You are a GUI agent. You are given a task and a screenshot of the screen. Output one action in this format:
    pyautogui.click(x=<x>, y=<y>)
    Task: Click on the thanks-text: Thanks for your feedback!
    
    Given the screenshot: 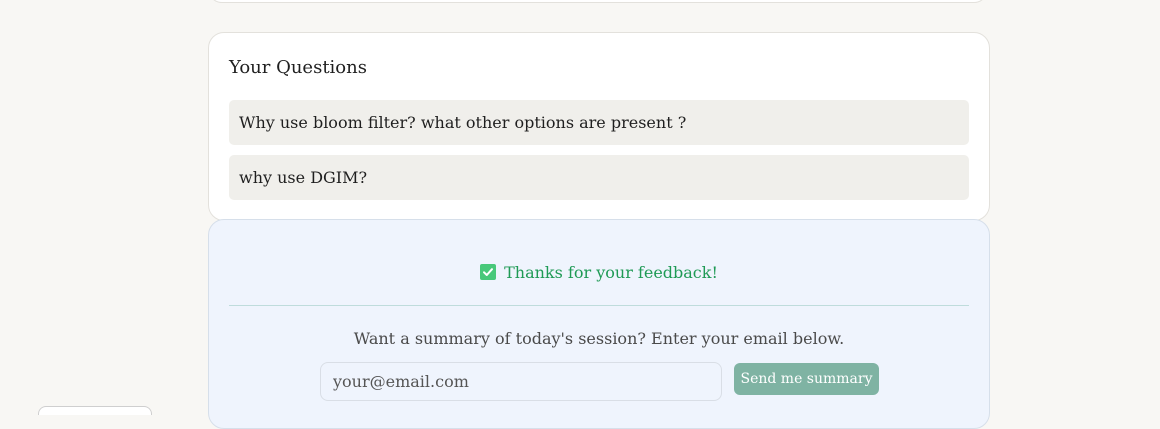 What is the action you would take?
    pyautogui.click(x=611, y=272)
    